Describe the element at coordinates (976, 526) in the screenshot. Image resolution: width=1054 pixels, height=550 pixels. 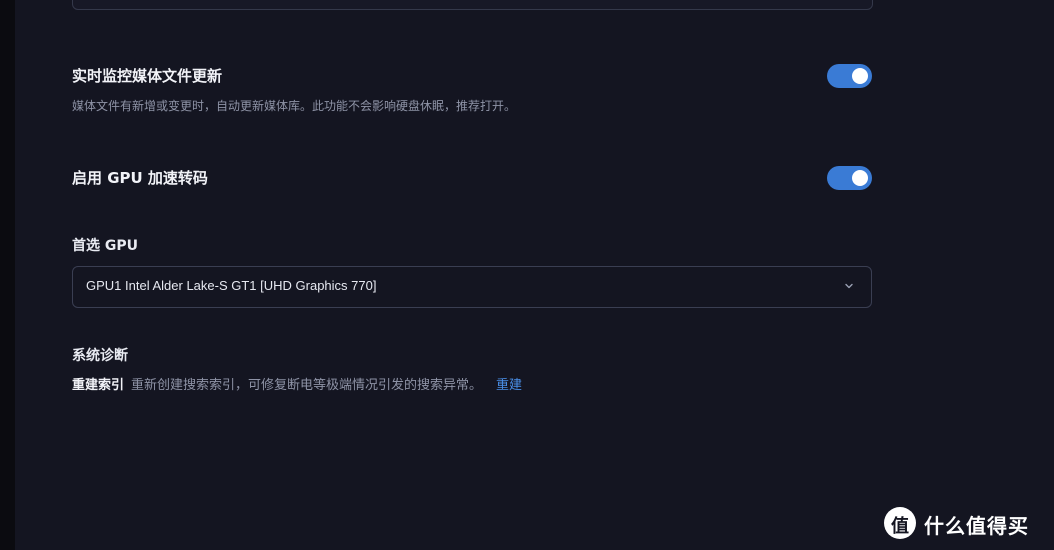
I see `watermark-text: 什么值得买` at that location.